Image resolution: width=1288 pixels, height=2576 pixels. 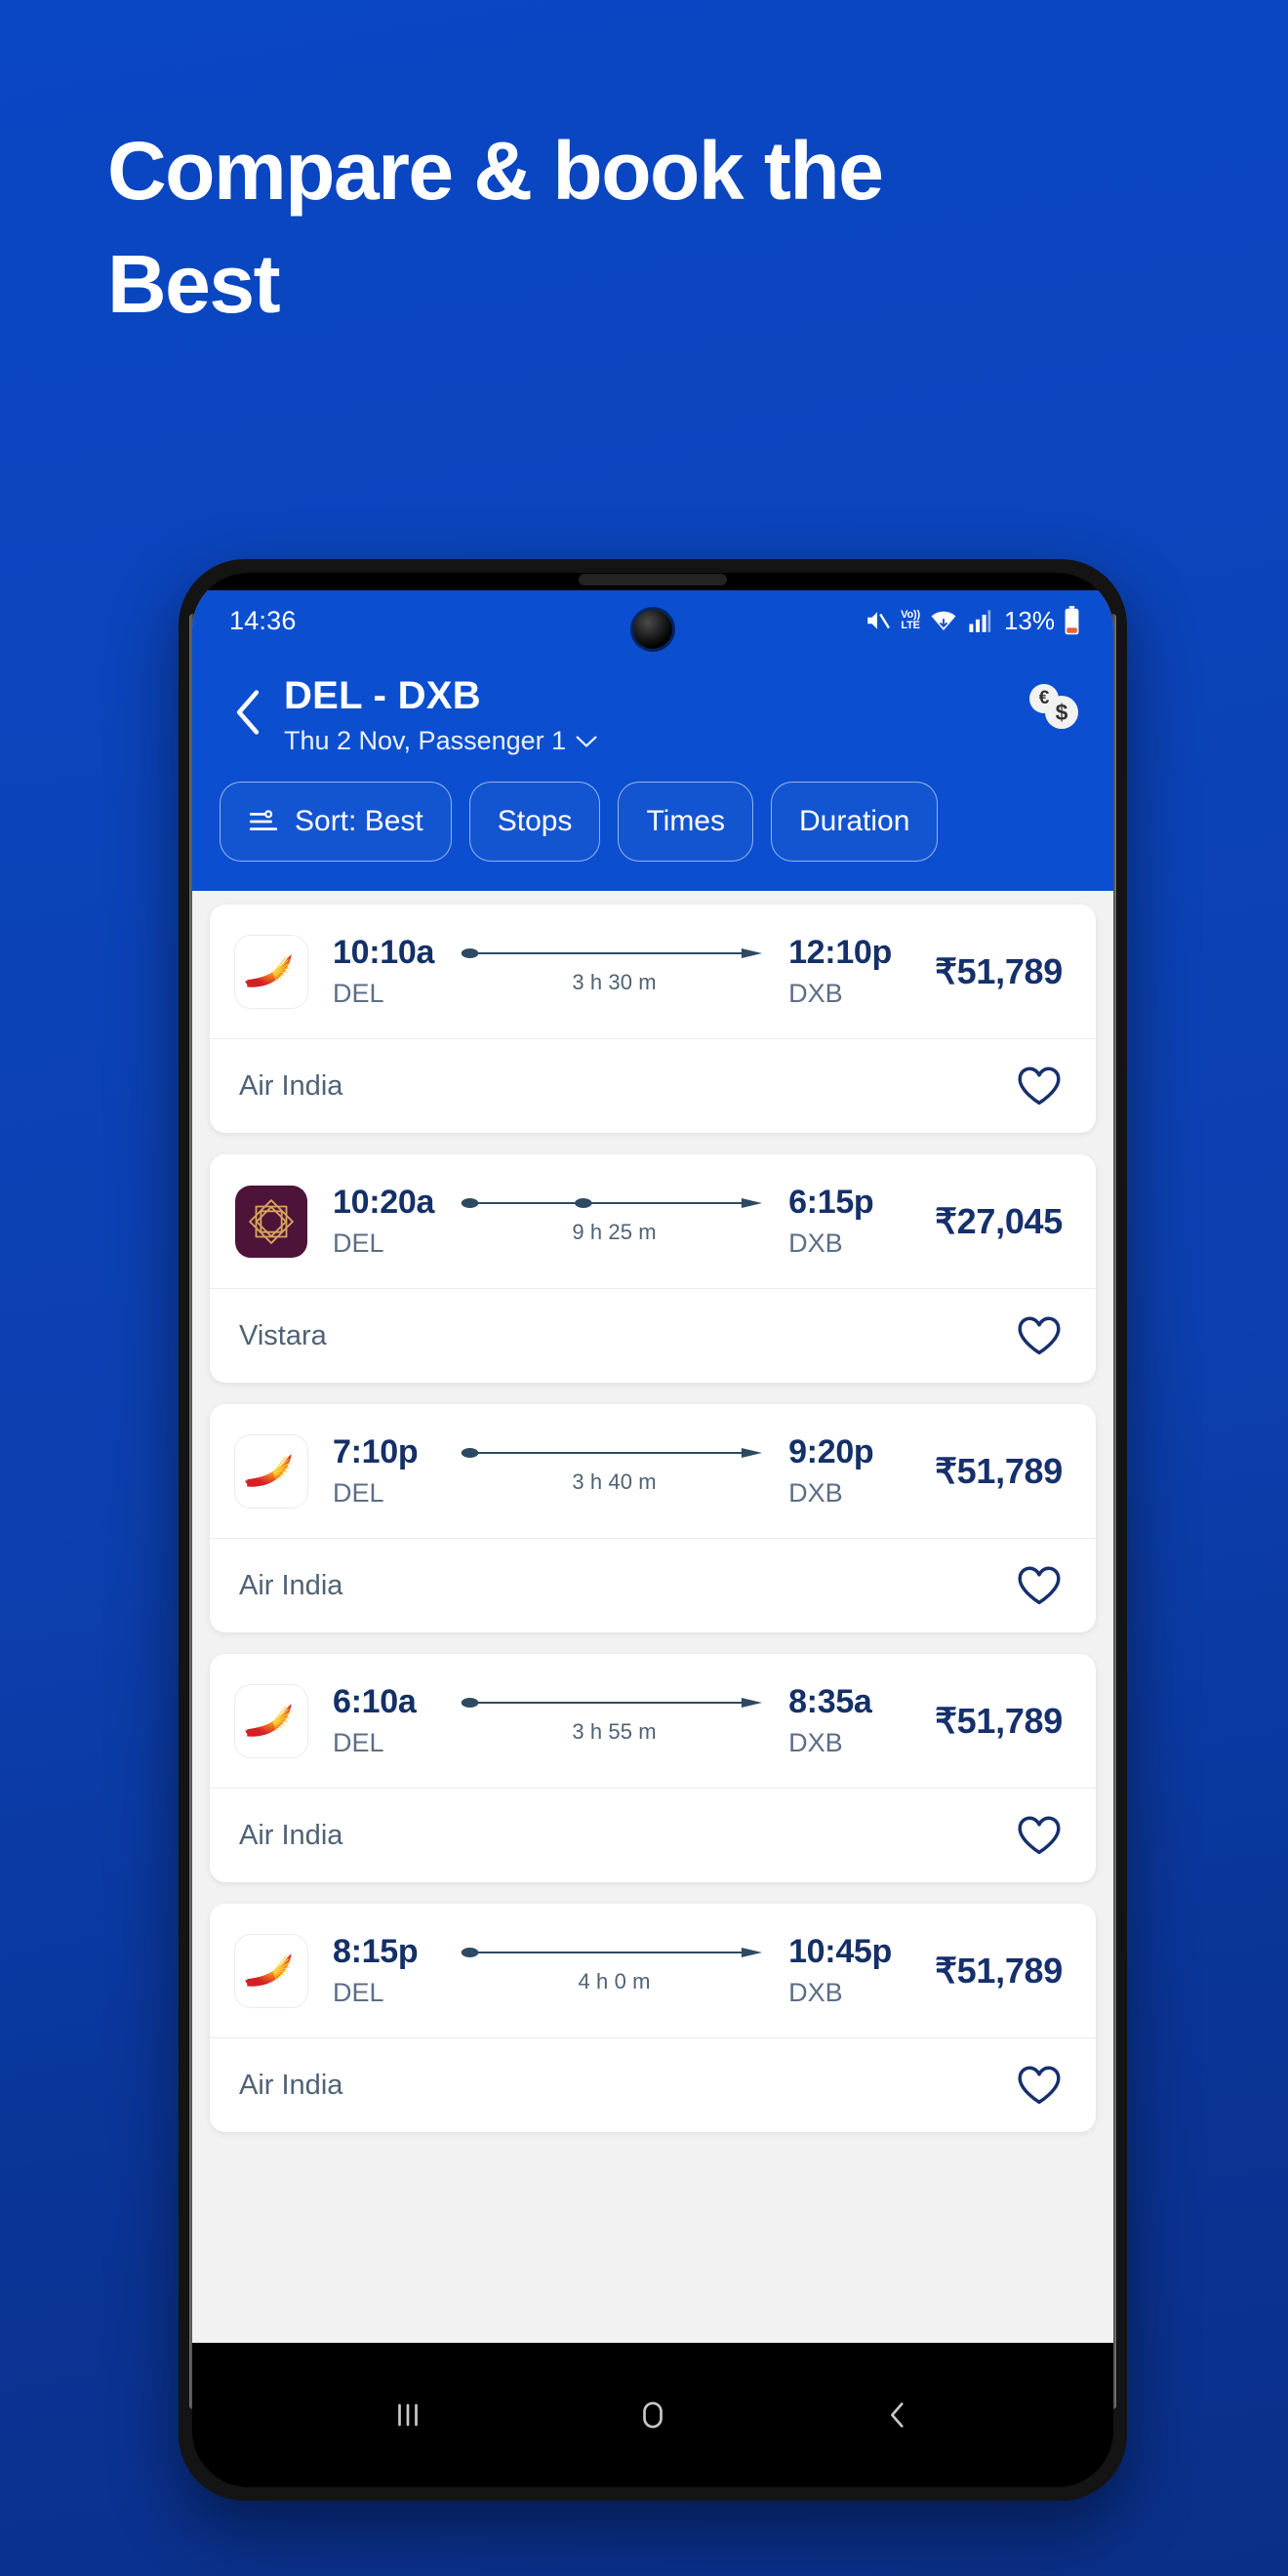 I want to click on back-chevron-icon, so click(x=248, y=712).